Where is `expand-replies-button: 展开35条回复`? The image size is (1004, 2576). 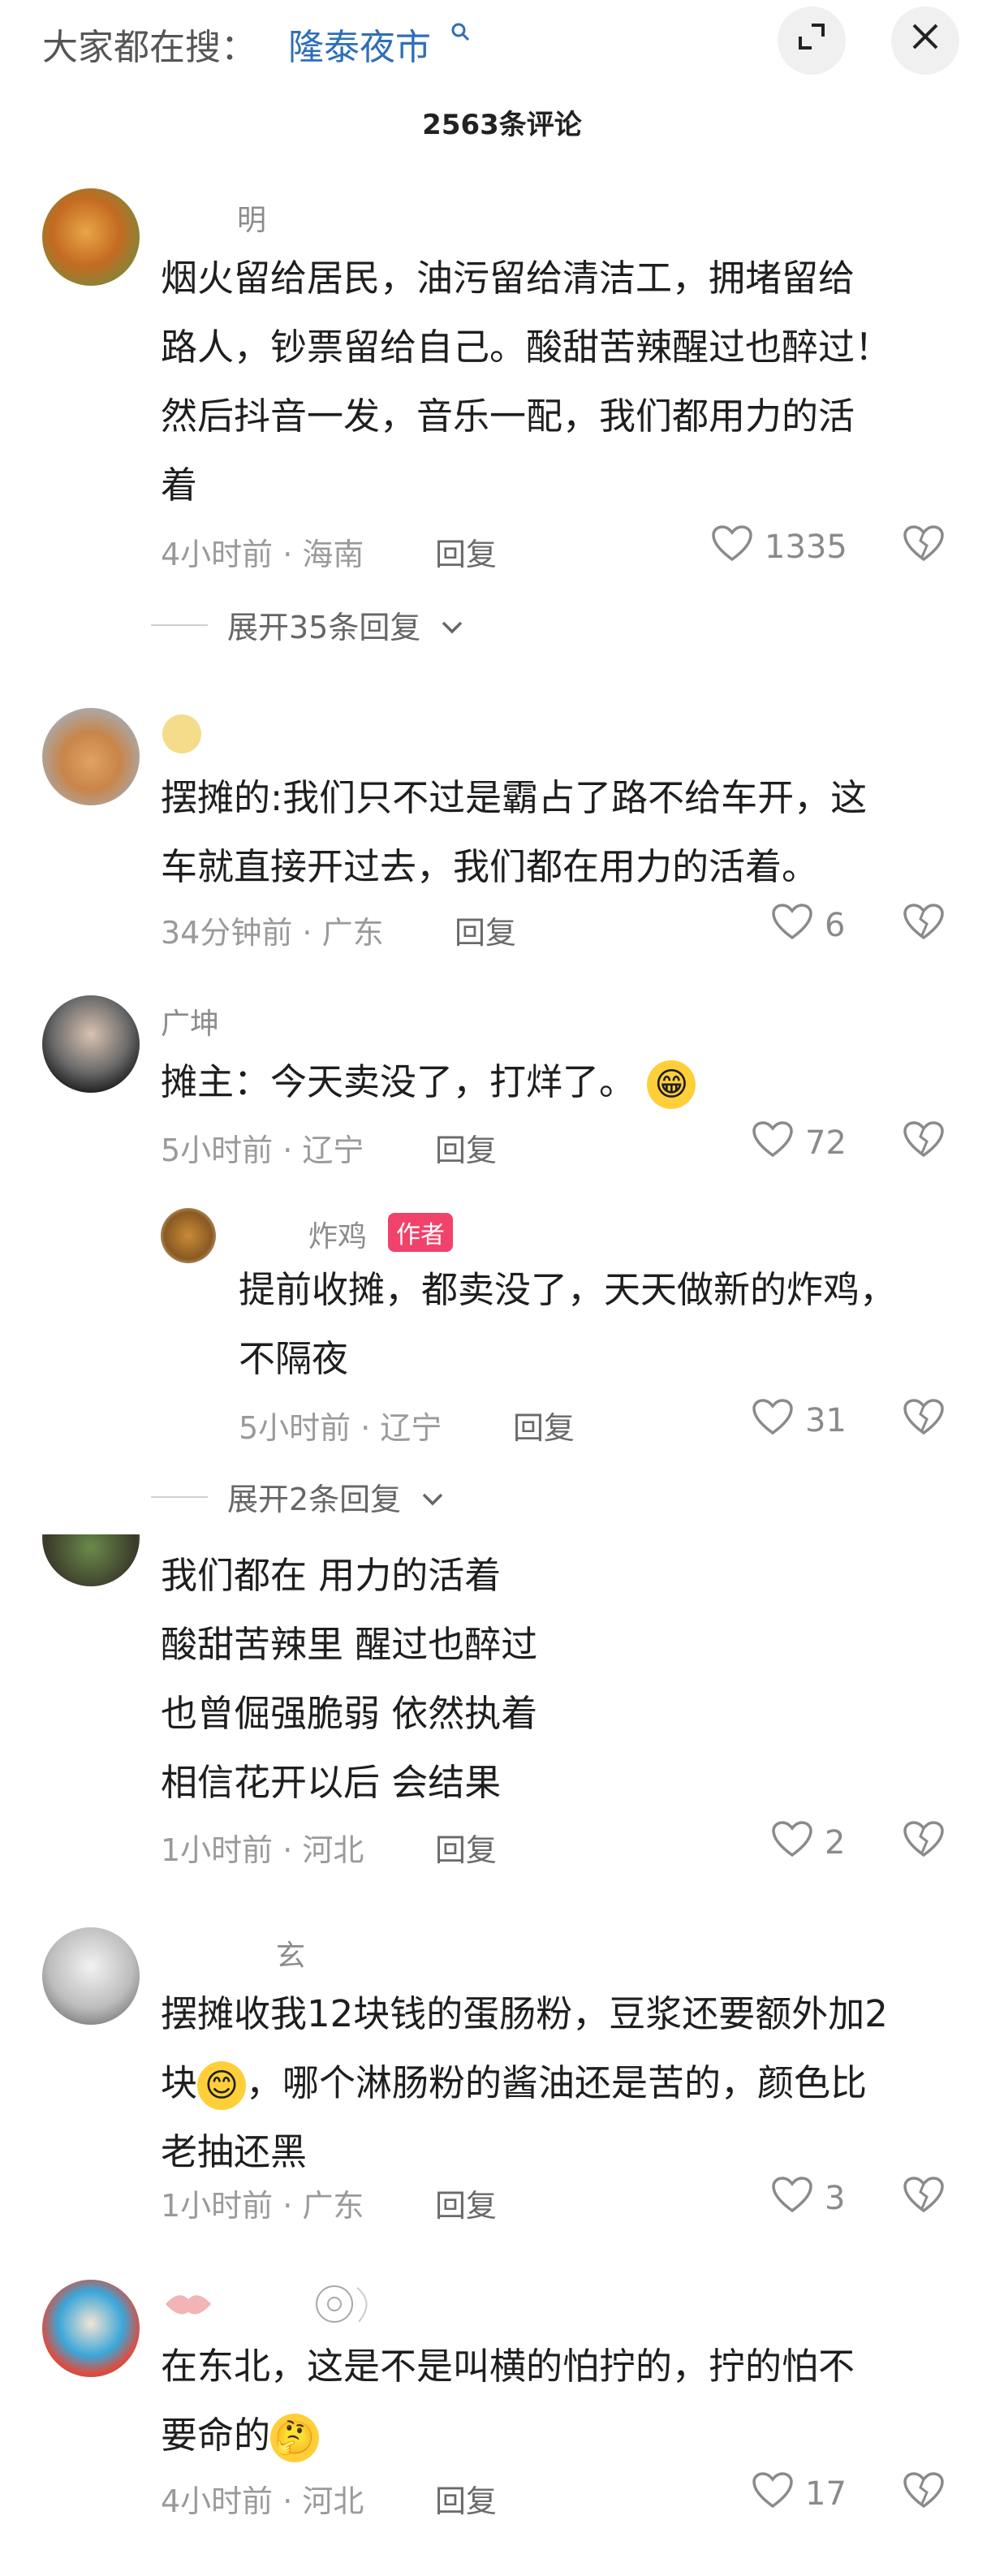
expand-replies-button: 展开35条回复 is located at coordinates (307, 624).